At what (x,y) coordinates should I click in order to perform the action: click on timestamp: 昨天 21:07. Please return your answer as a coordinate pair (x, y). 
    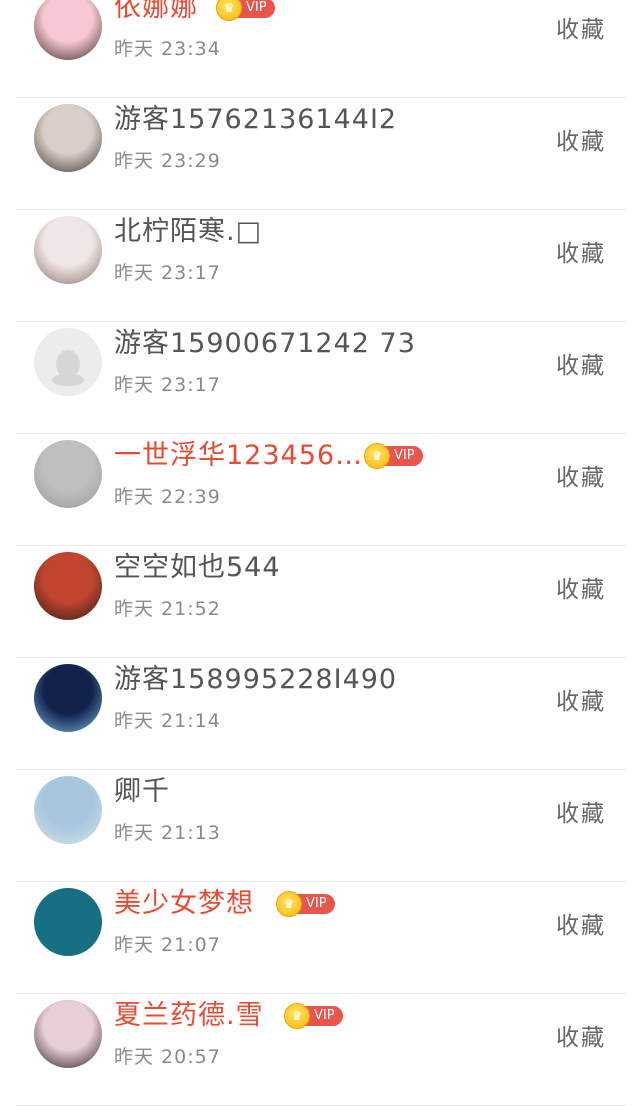
    Looking at the image, I should click on (167, 945).